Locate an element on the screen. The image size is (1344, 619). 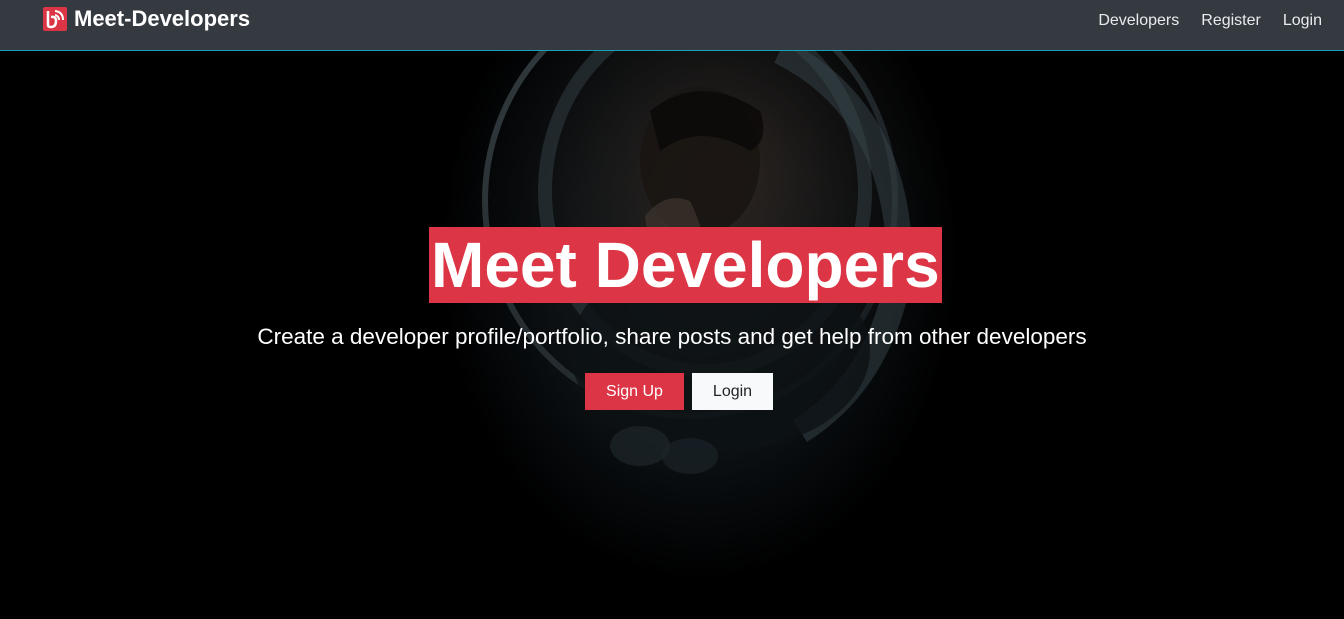
signup-button: Sign Up is located at coordinates (634, 391).